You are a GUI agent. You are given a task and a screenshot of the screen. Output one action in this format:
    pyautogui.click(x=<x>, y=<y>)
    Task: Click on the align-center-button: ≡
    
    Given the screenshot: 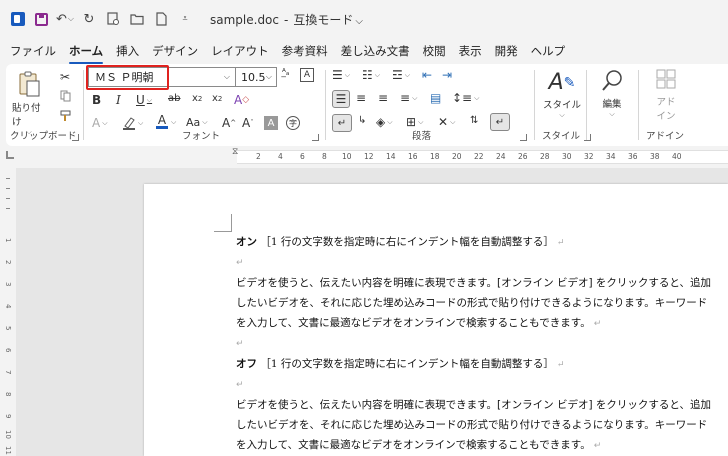 What is the action you would take?
    pyautogui.click(x=361, y=98)
    